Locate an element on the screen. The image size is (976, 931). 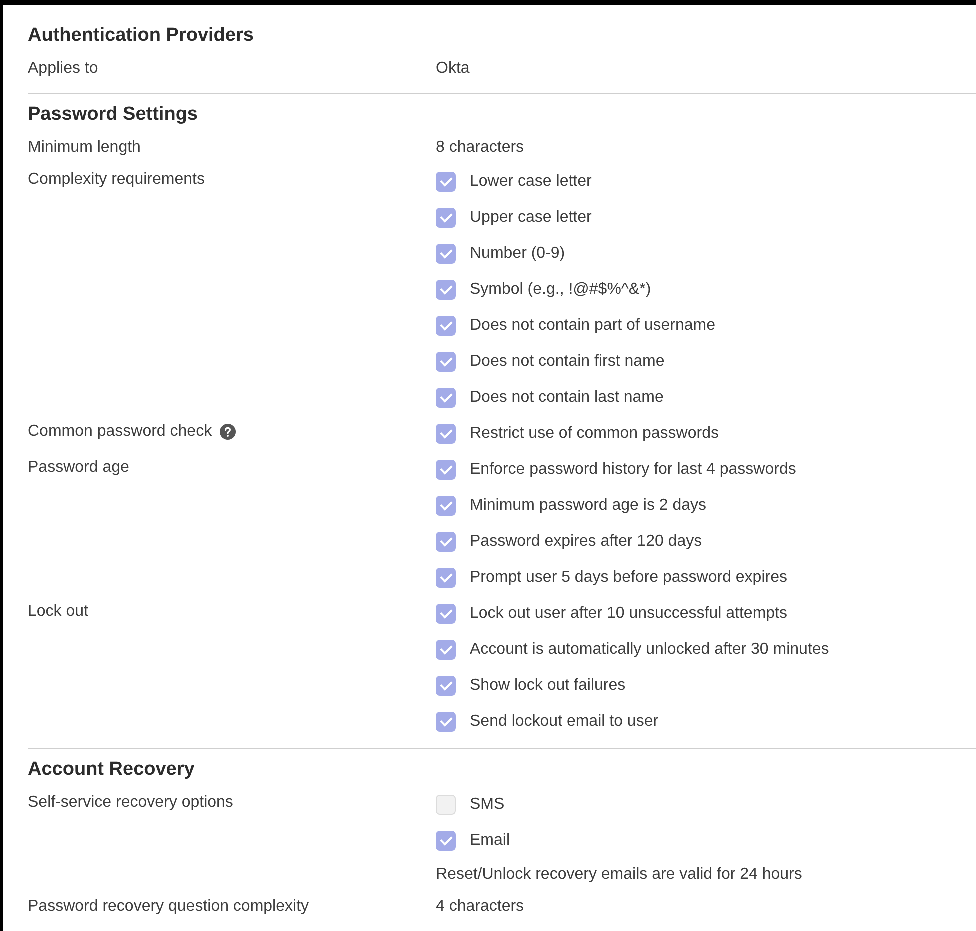
checkbox-label: Send lockout email to user is located at coordinates (564, 722).